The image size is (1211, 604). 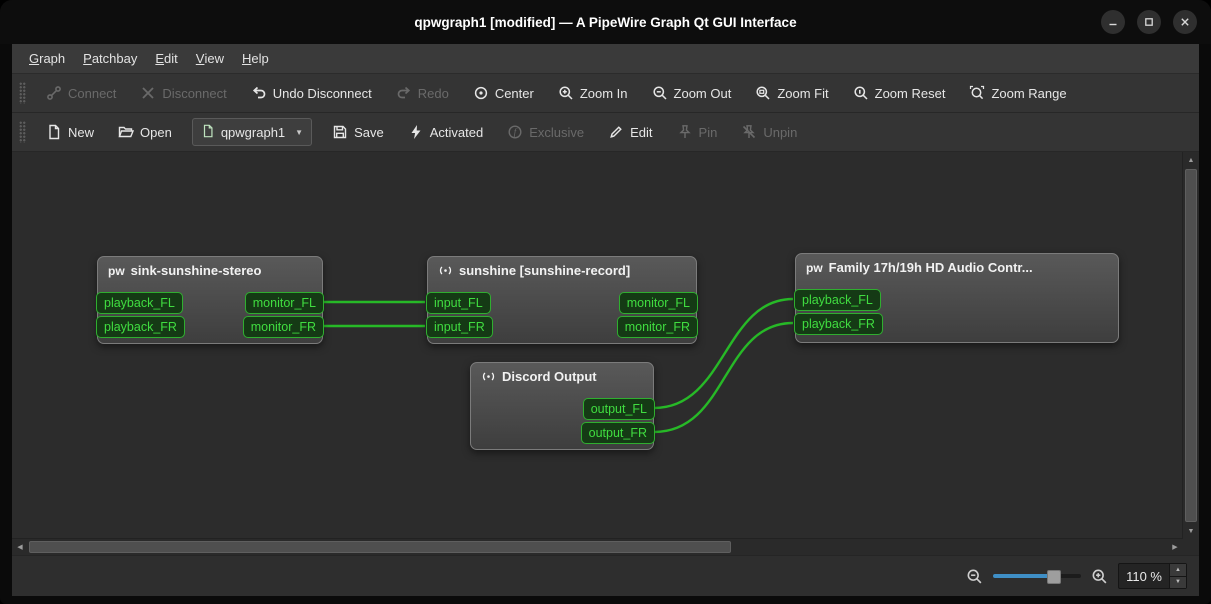 I want to click on undo-disconnect-button: Undo Disconnect, so click(x=311, y=93).